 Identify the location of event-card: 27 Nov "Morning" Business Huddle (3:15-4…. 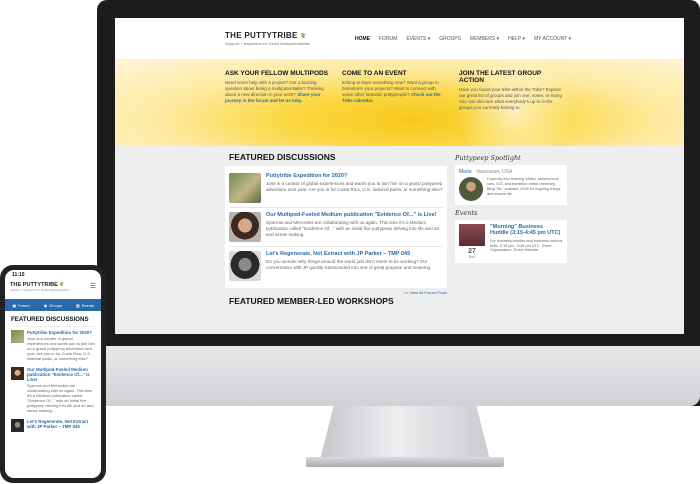
(511, 241).